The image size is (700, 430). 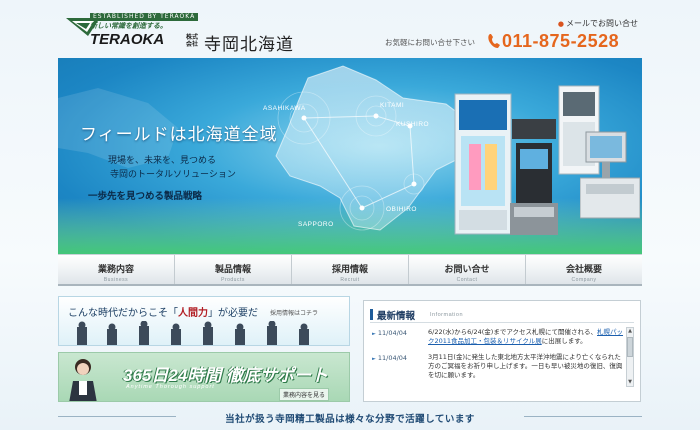 I want to click on nav-sub: Company, so click(x=584, y=280).